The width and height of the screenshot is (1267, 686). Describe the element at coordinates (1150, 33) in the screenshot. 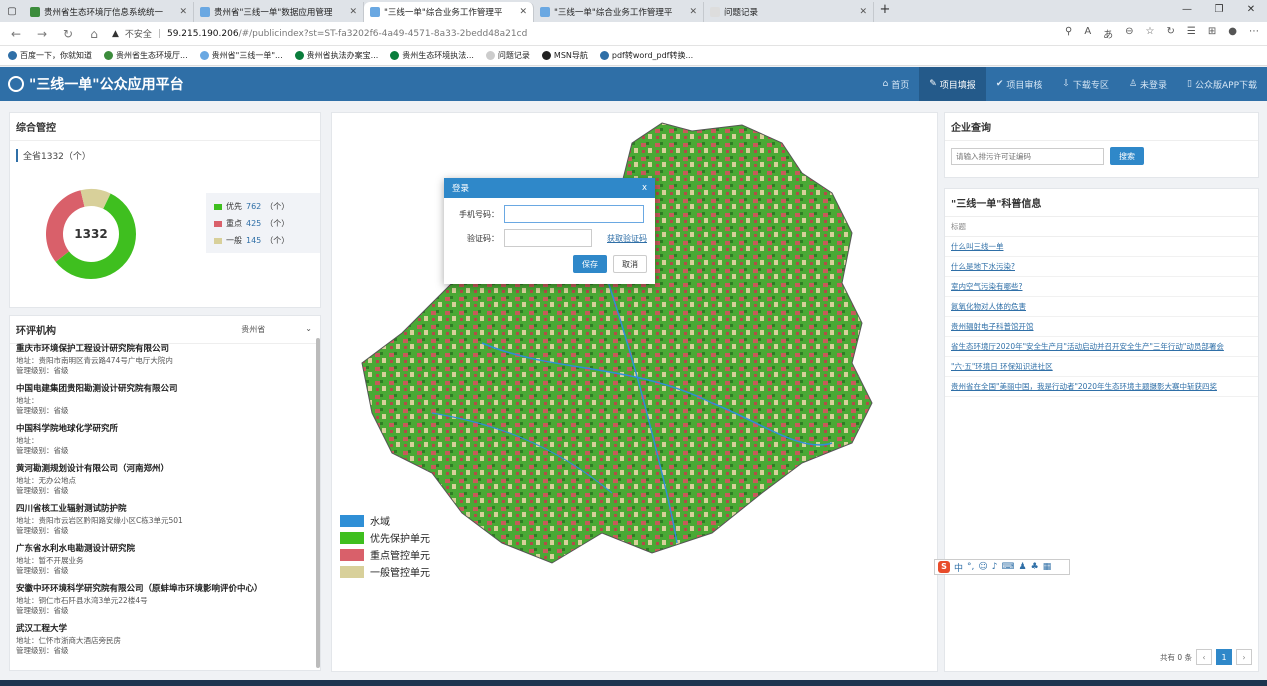

I see `favorite-icon: ☆` at that location.